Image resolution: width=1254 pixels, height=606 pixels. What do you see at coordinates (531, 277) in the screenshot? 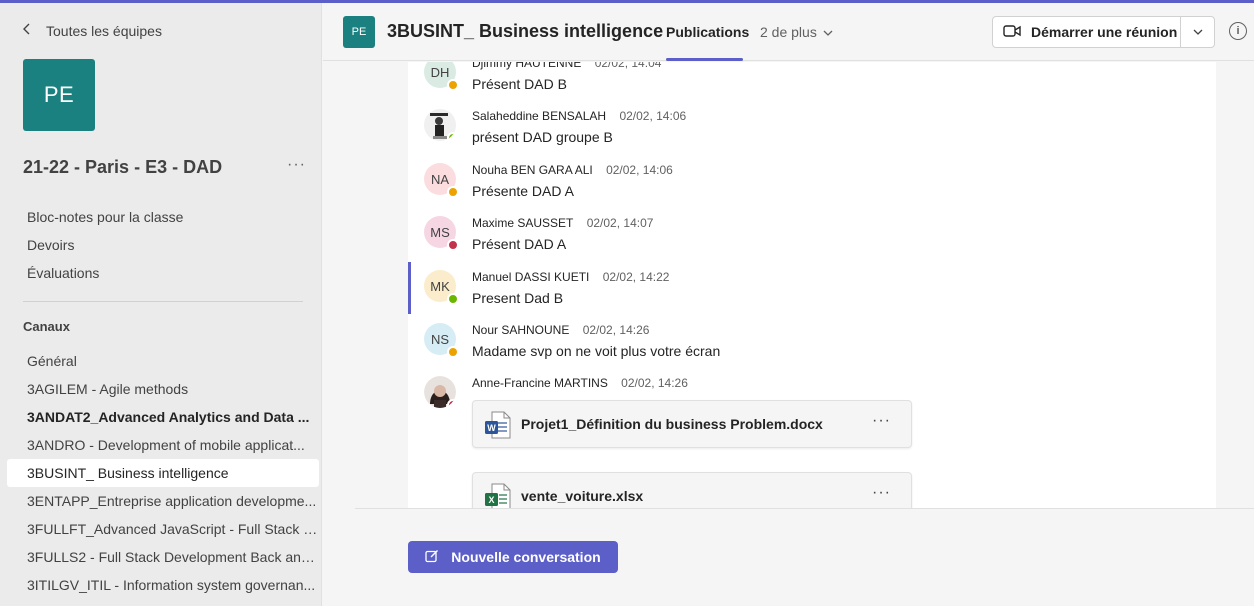
I see `author-name: Manuel DASSI KUETI` at bounding box center [531, 277].